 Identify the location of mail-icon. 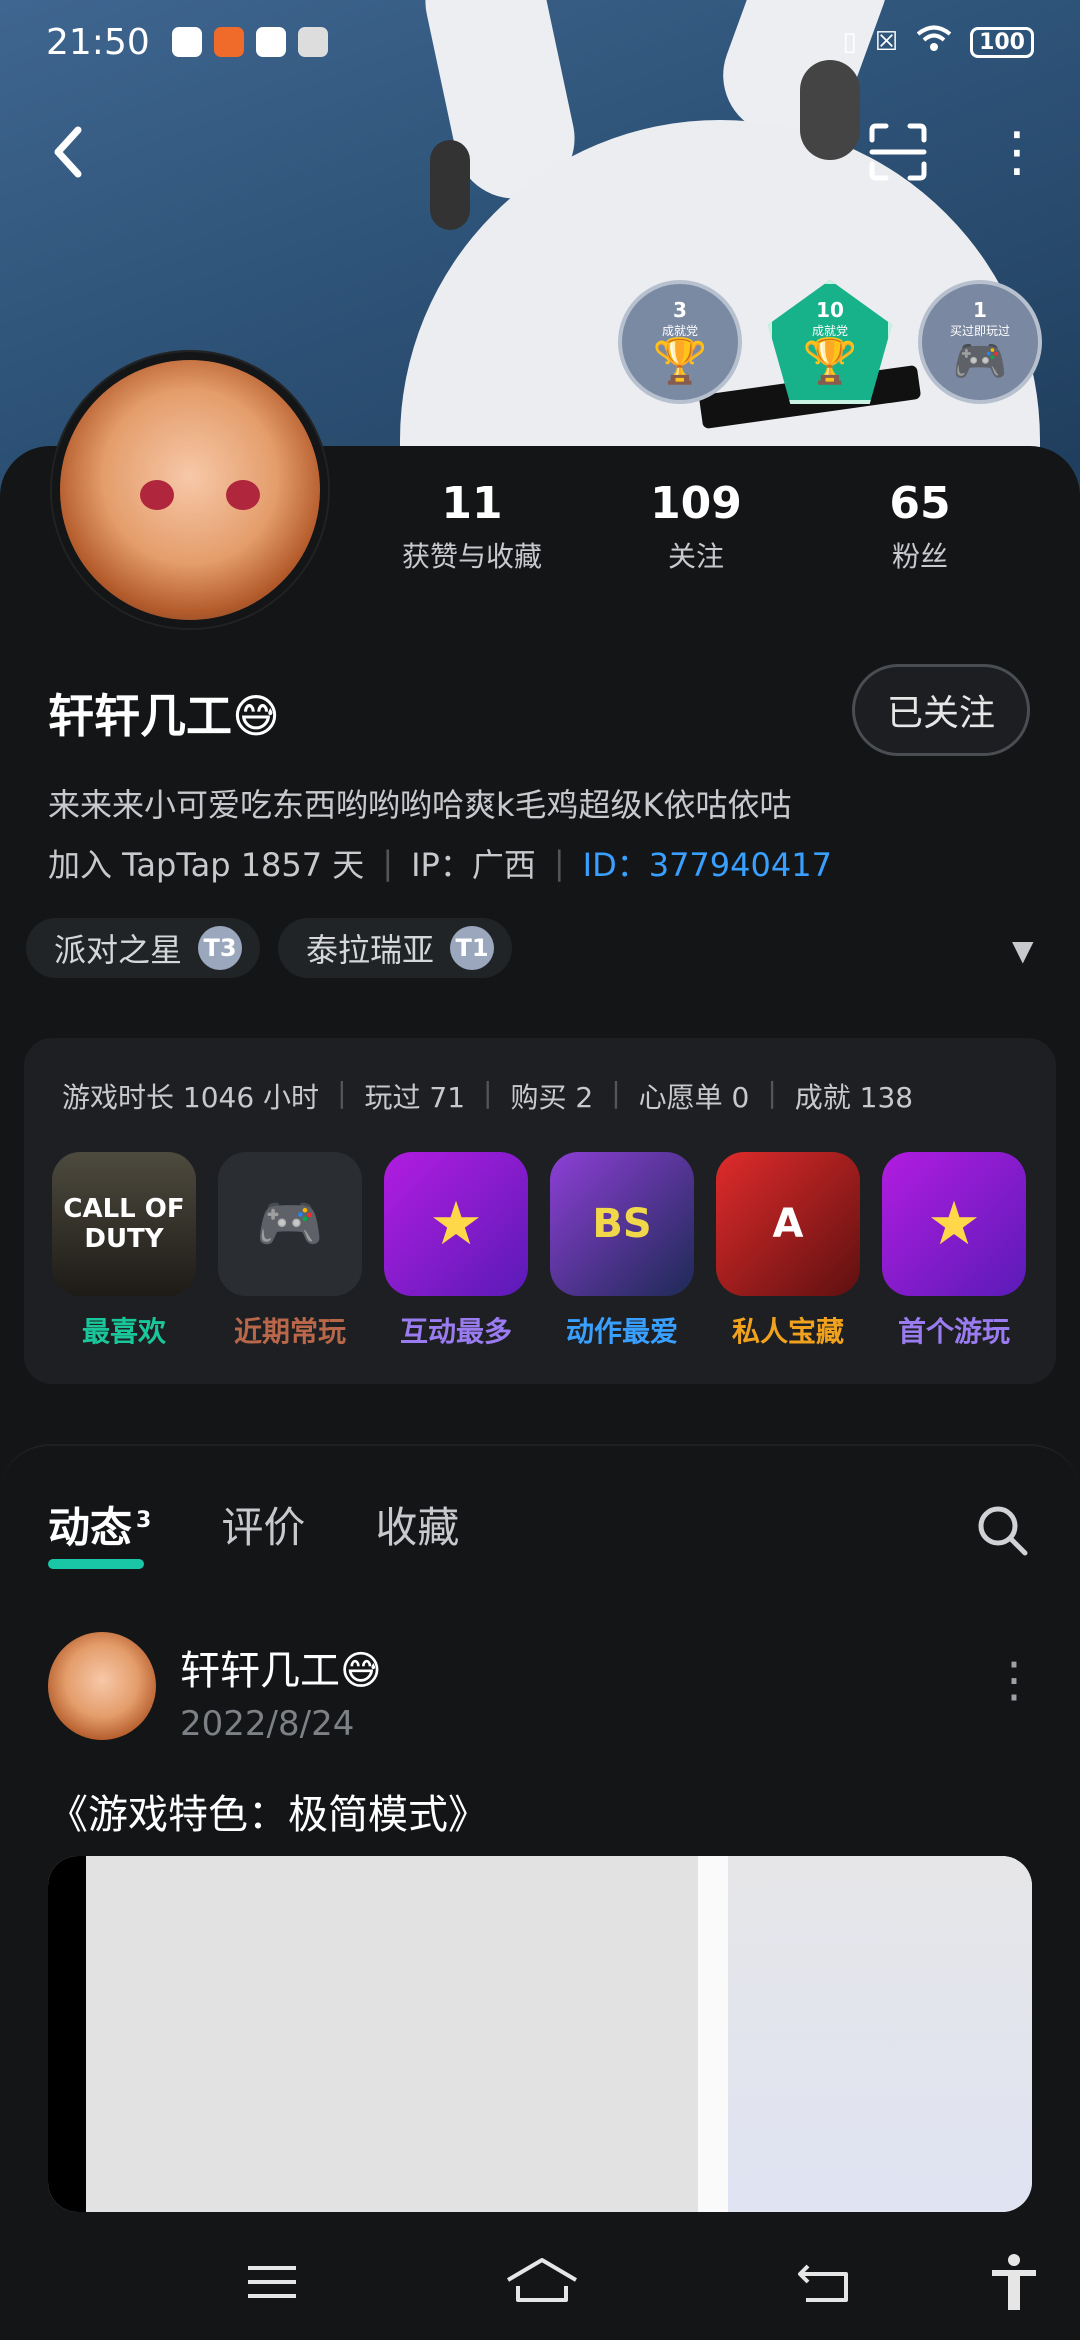
(270, 42).